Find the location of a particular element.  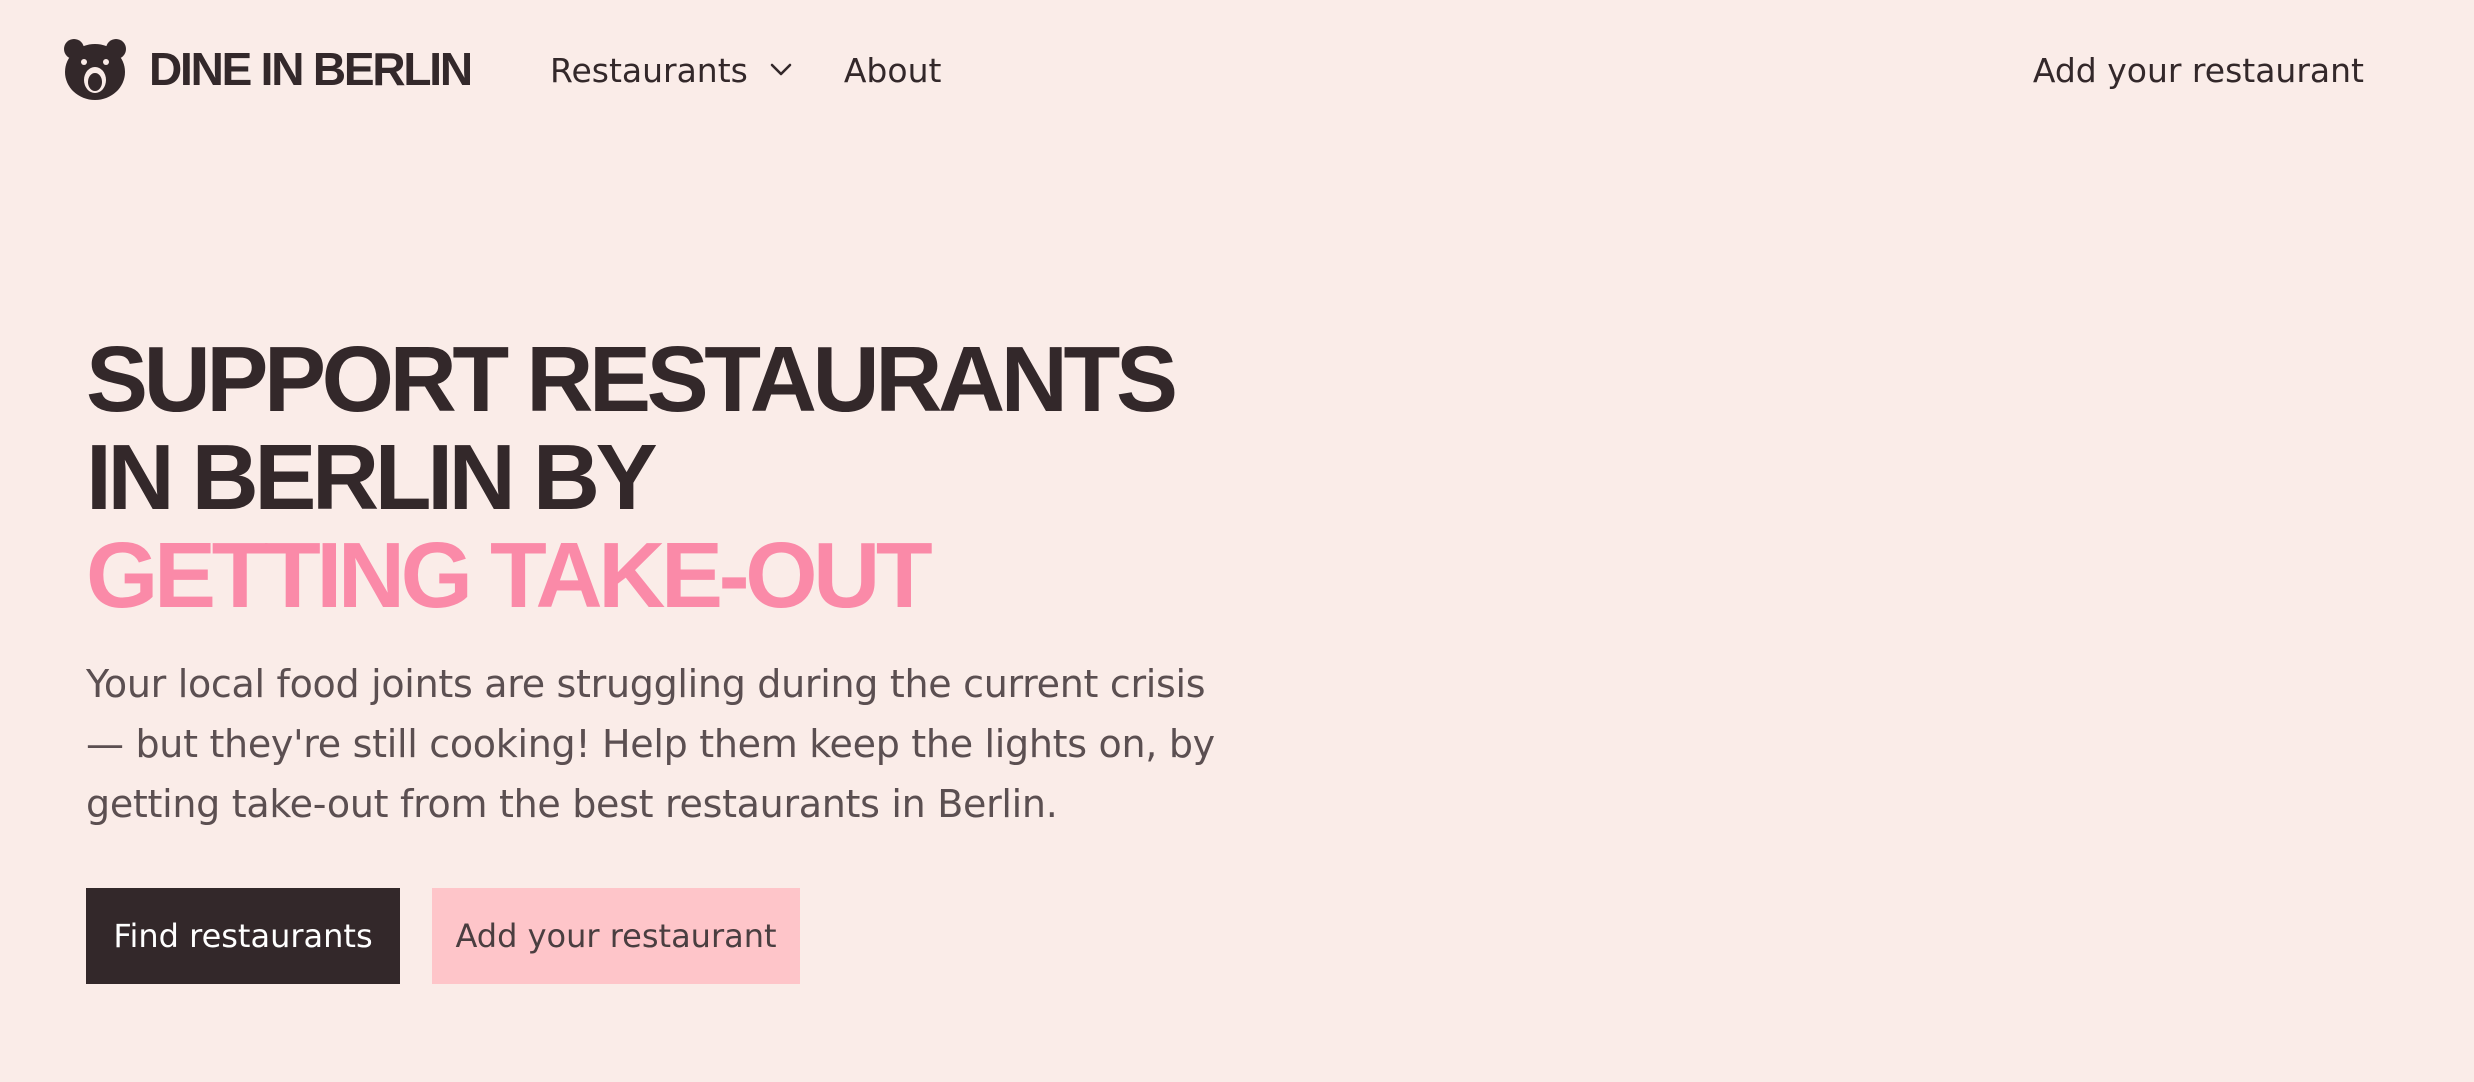

nav-about-link: About is located at coordinates (893, 70).